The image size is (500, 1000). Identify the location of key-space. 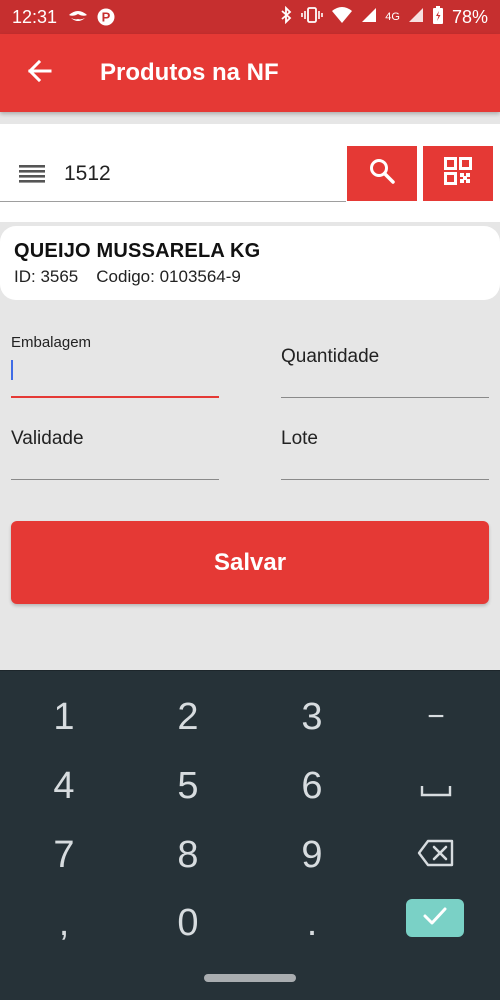
(436, 786).